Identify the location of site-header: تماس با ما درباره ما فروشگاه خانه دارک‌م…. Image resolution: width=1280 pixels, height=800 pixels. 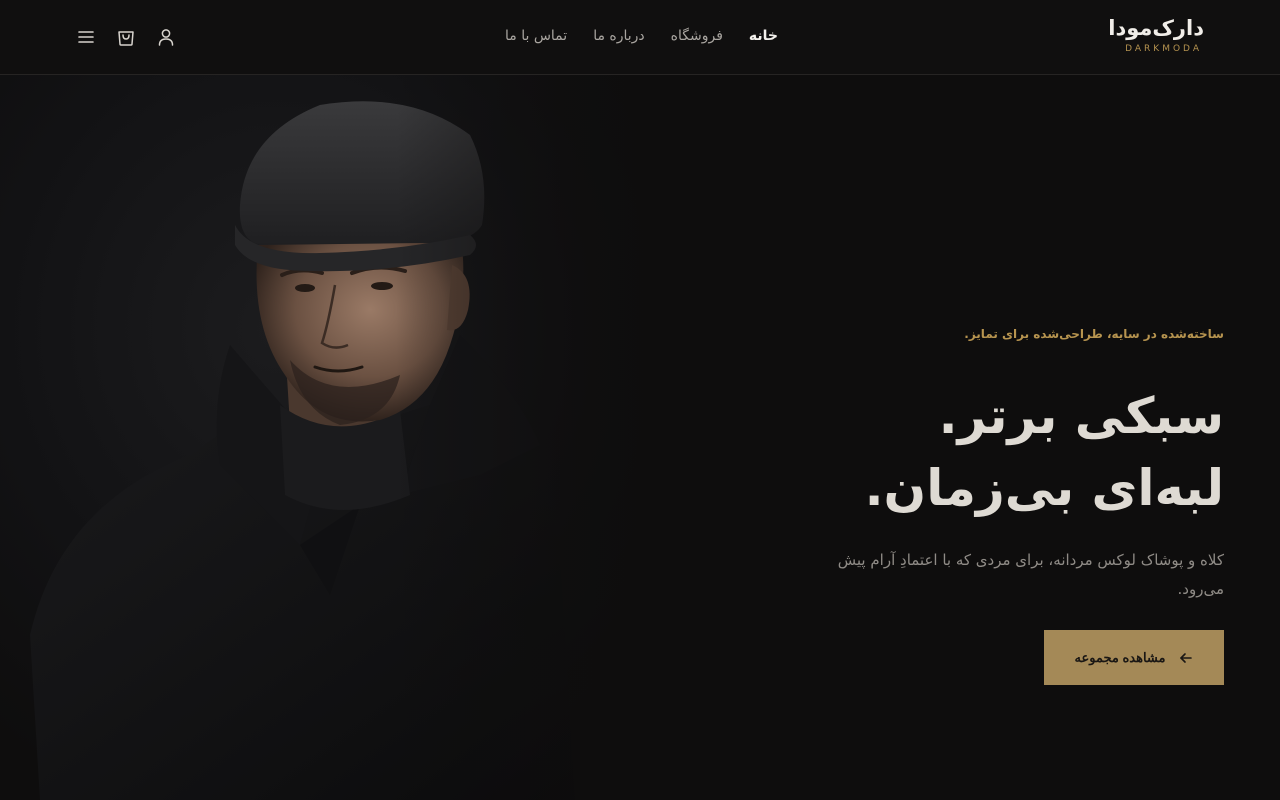
(640, 37).